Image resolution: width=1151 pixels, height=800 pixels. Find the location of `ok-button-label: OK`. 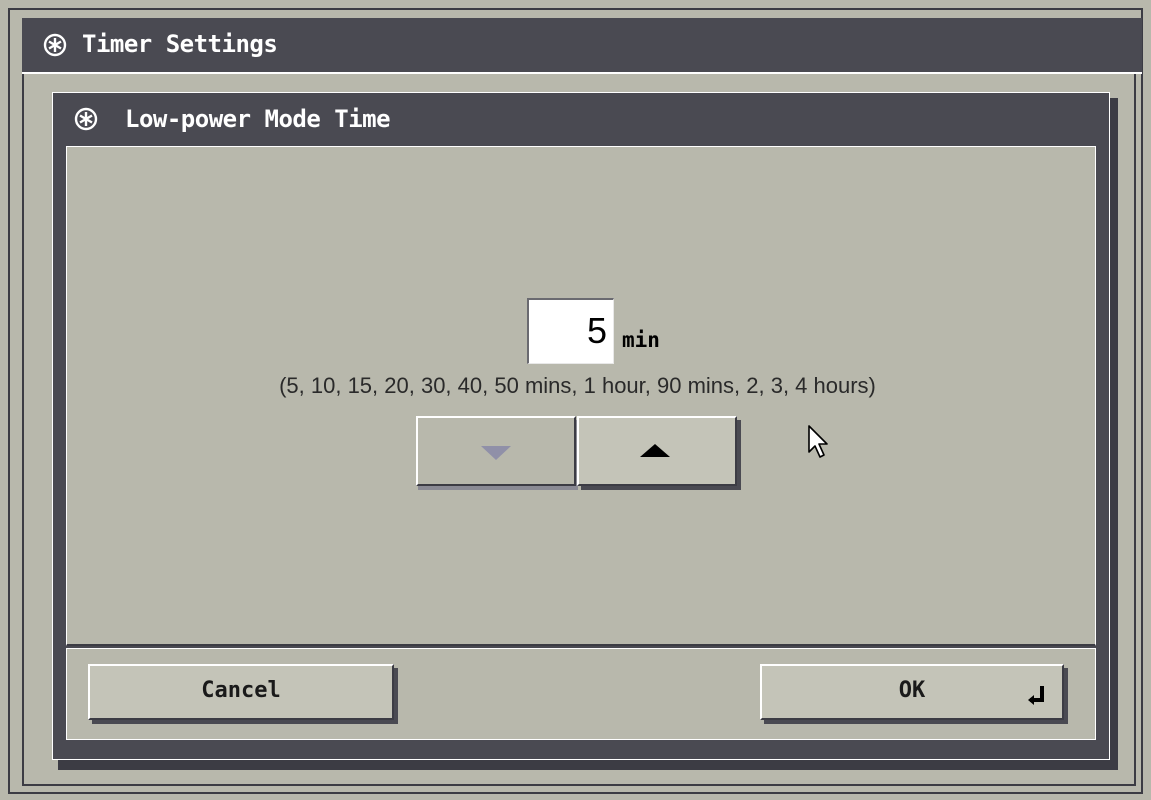

ok-button-label: OK is located at coordinates (912, 690).